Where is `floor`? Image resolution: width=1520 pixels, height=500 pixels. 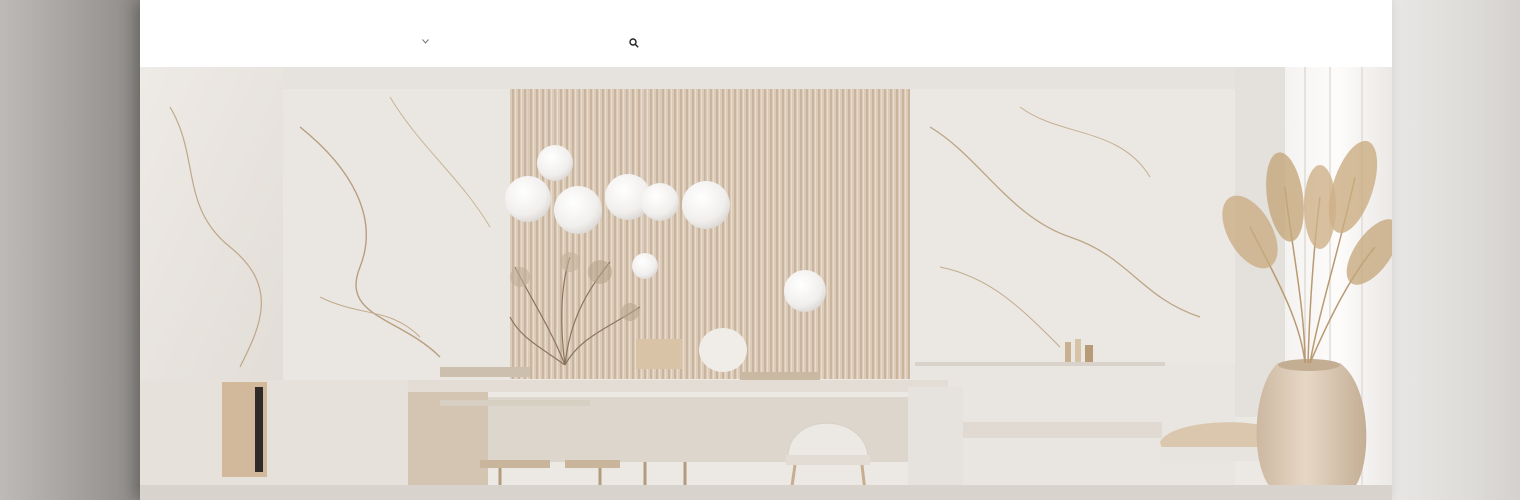 floor is located at coordinates (766, 492).